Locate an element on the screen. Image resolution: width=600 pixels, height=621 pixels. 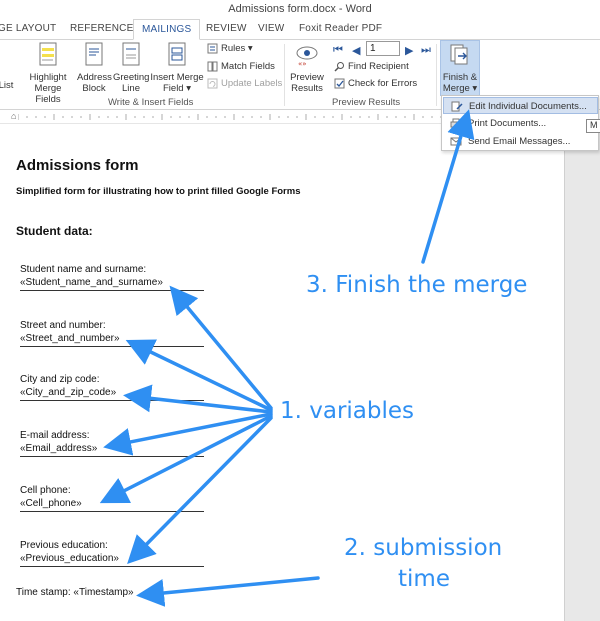
check-for-errors-label: Check for Errors is located at coordinates (383, 84).